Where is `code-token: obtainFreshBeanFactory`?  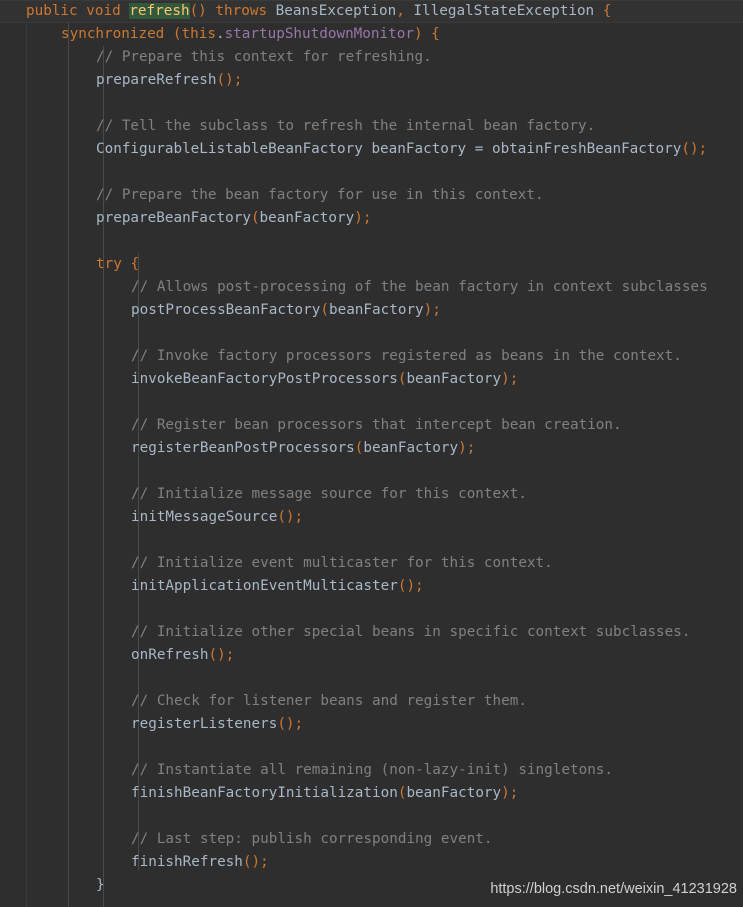 code-token: obtainFreshBeanFactory is located at coordinates (582, 149).